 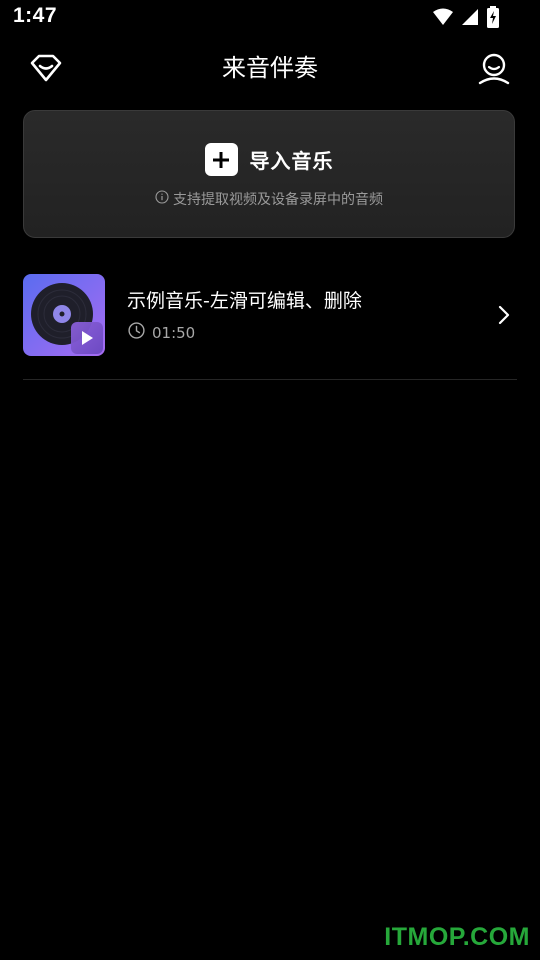 I want to click on status-icons, so click(x=466, y=17).